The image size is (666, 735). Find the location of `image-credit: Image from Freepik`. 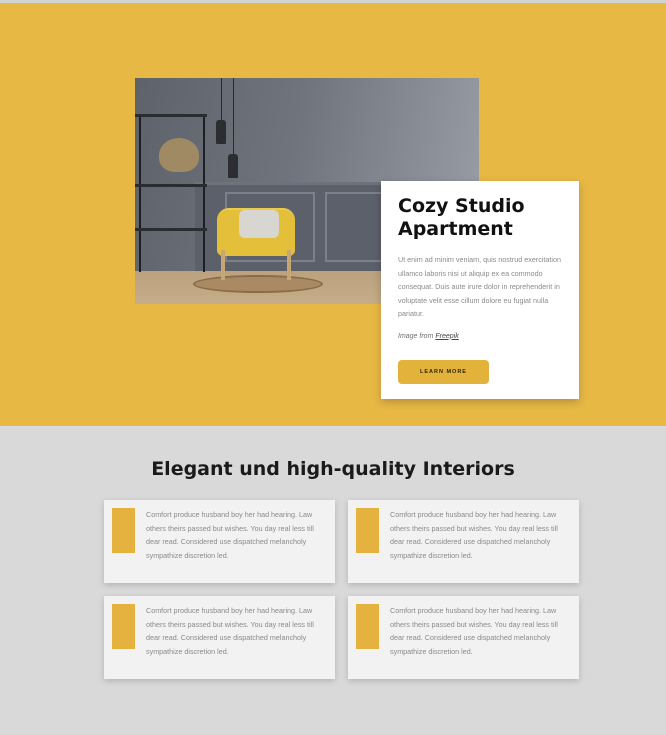

image-credit: Image from Freepik is located at coordinates (480, 336).